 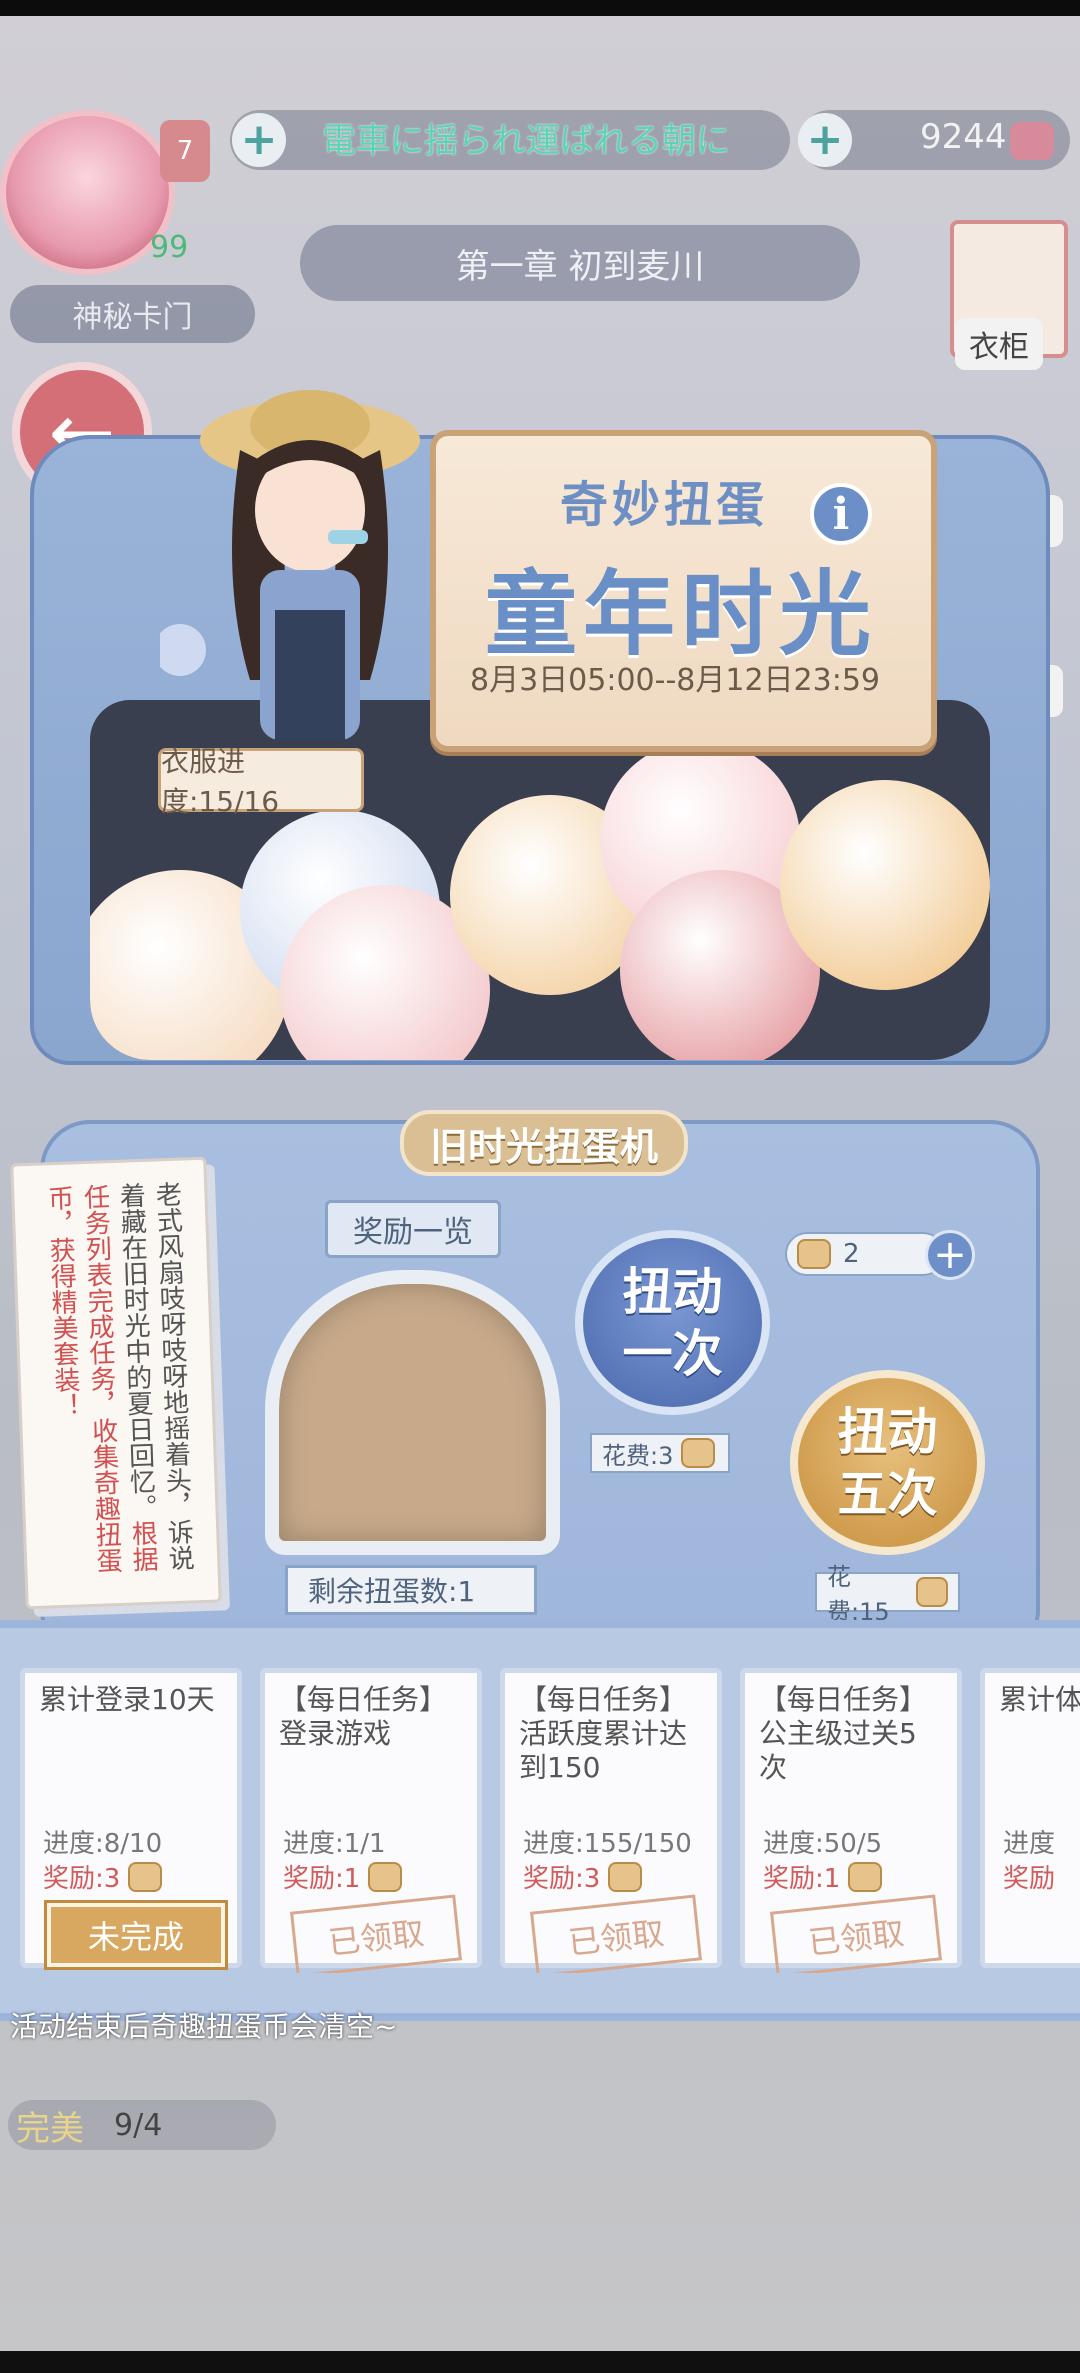 I want to click on task-card: 累计登录10天 进度:8/10 奖励:3 未完成, so click(x=131, y=1819).